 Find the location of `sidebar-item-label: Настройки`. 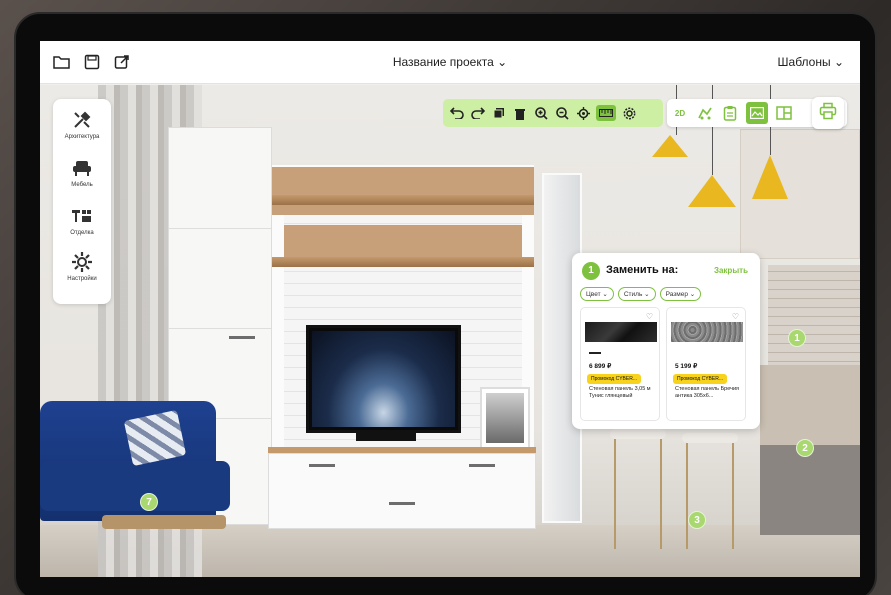

sidebar-item-label: Настройки is located at coordinates (82, 279).